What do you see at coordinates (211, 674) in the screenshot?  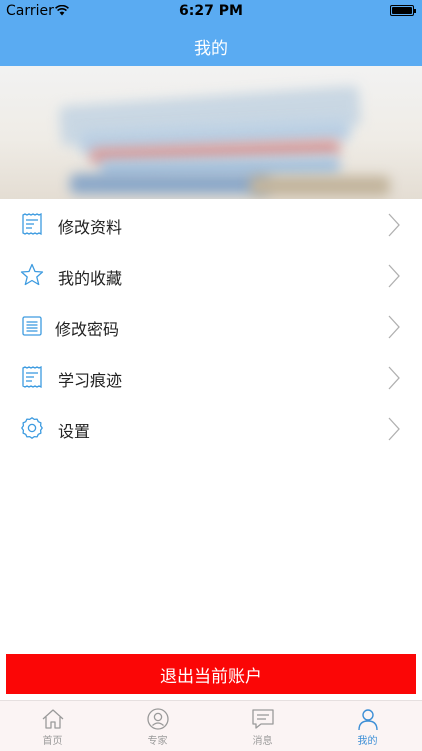 I see `logout-button: 退出当前账户` at bounding box center [211, 674].